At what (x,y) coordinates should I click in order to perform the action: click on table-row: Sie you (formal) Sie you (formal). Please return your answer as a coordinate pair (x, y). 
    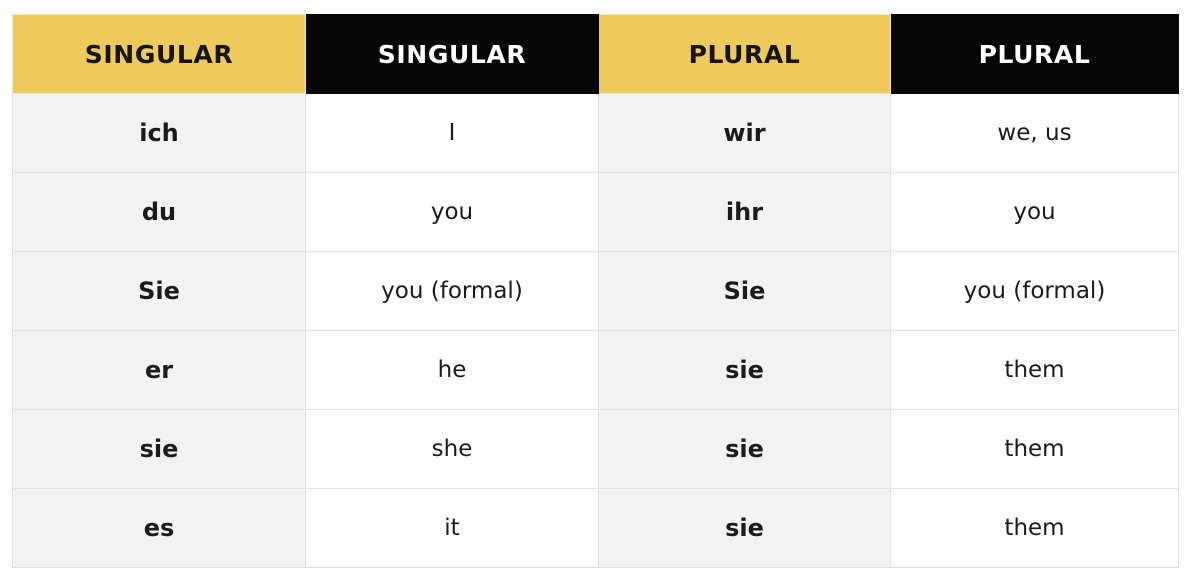
    Looking at the image, I should click on (595, 291).